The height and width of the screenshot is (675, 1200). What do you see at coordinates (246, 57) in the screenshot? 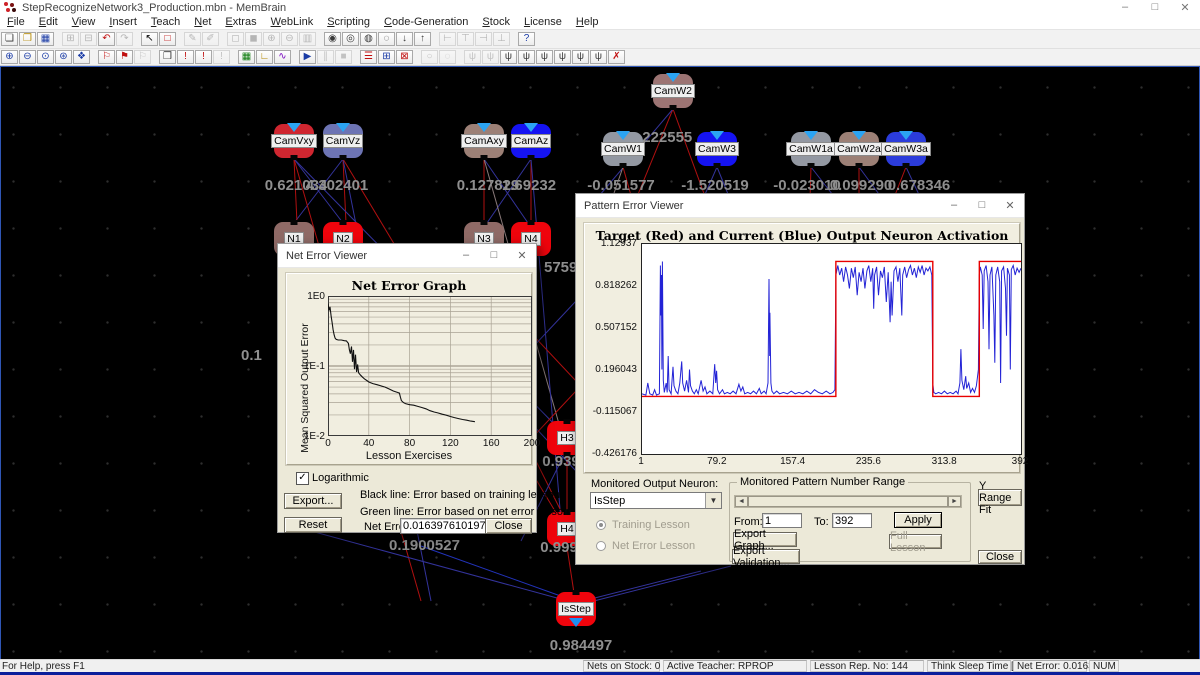
I see `net-error-viewer-icon-icon: ▦` at bounding box center [246, 57].